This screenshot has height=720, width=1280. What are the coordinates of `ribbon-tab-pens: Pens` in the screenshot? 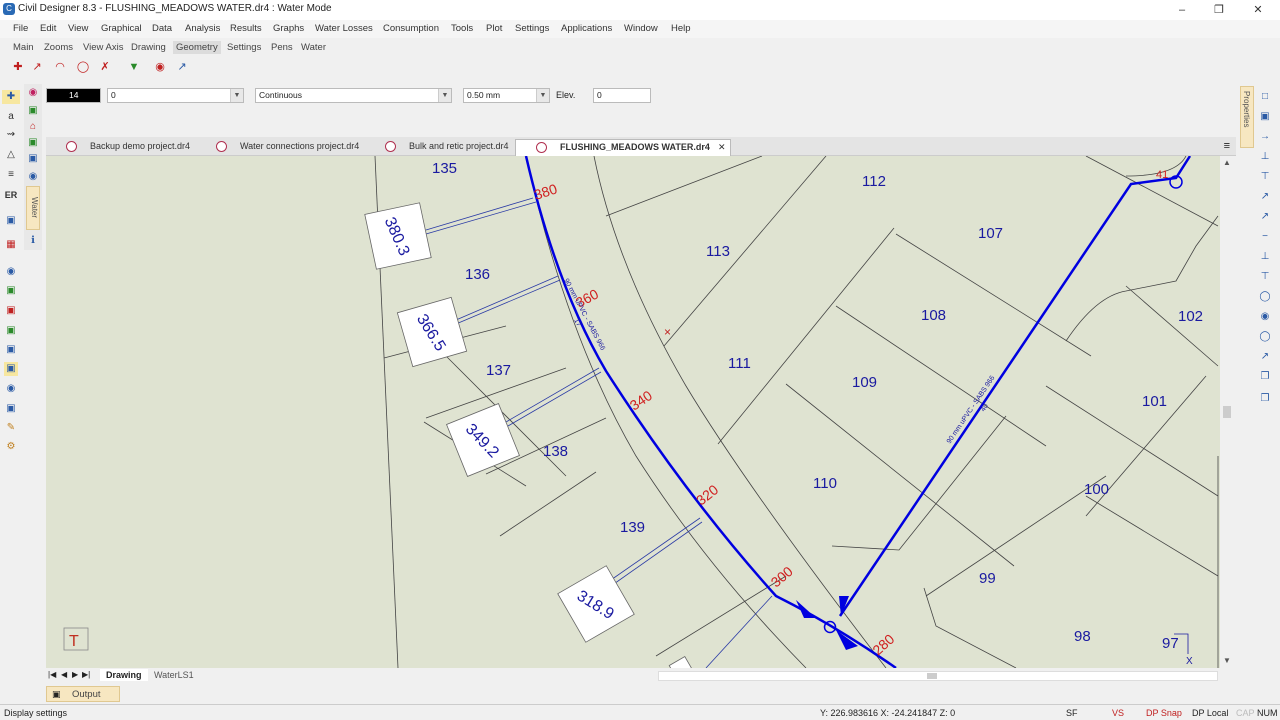 It's located at (282, 47).